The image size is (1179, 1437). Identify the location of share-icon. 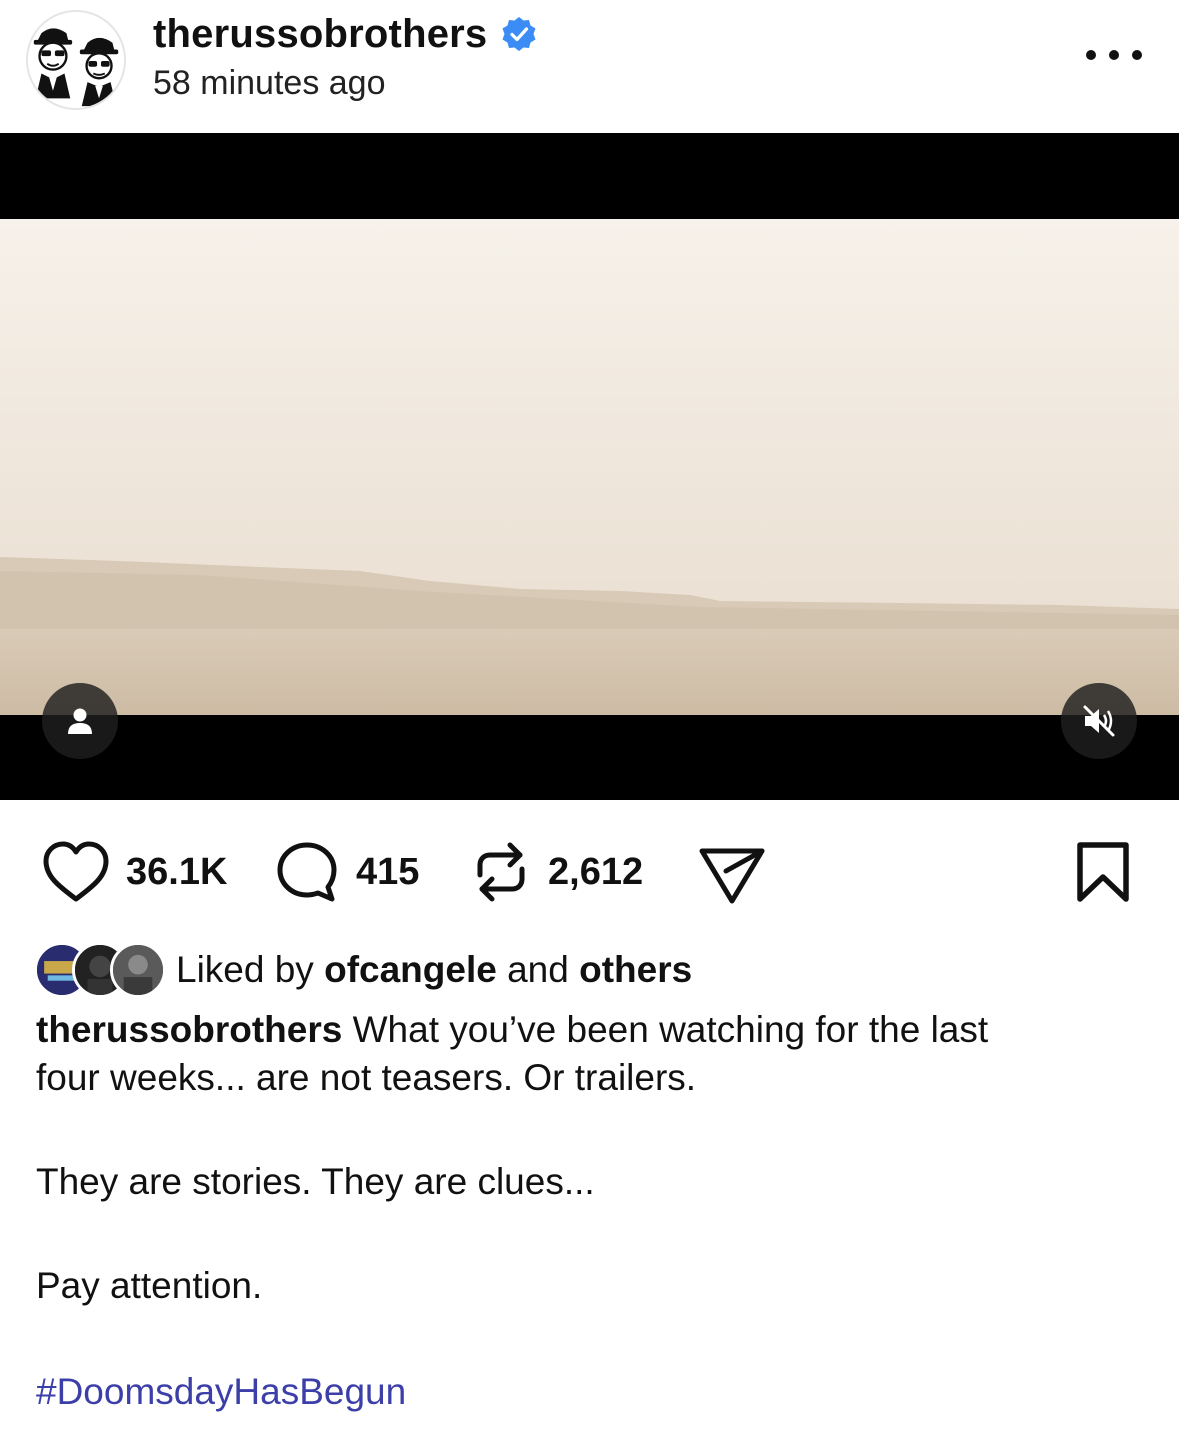
(732, 876).